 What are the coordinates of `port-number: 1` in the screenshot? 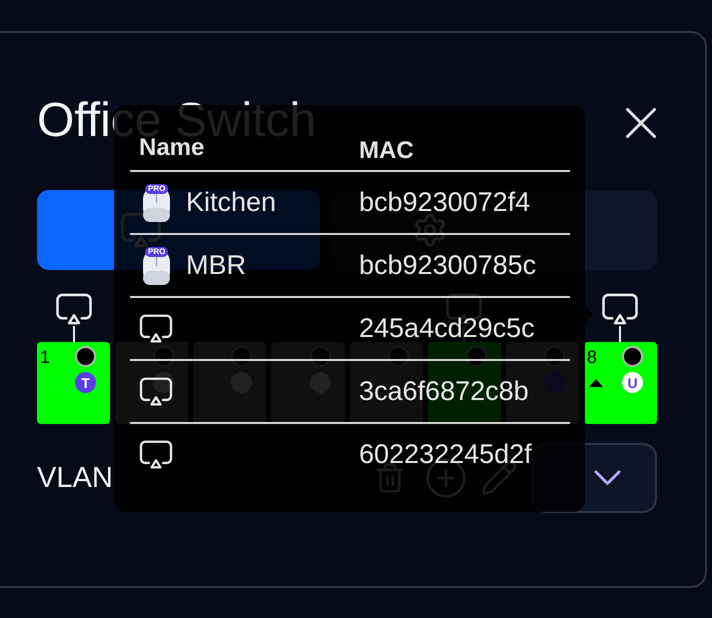 It's located at (45, 357).